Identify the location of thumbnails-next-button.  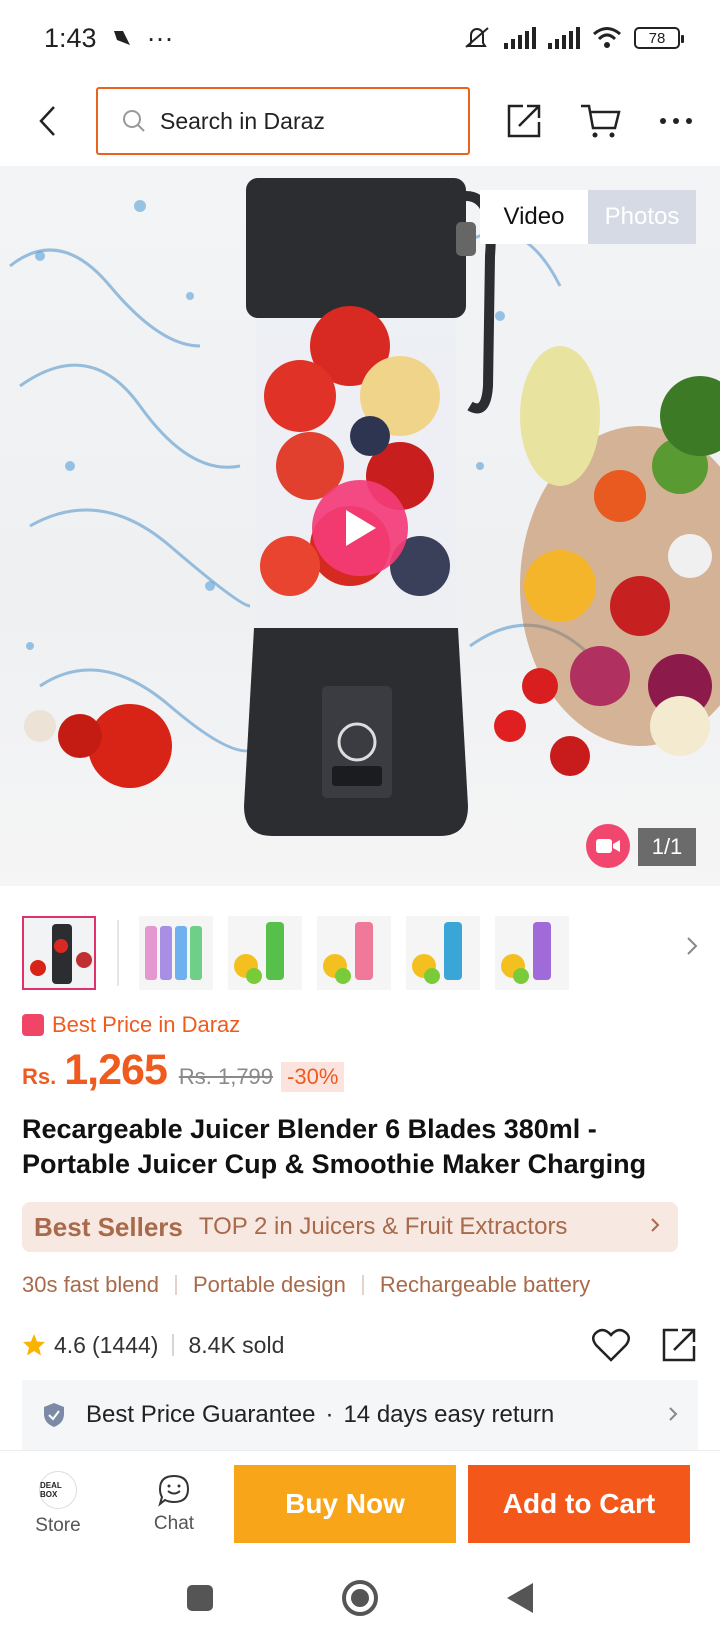
(692, 948).